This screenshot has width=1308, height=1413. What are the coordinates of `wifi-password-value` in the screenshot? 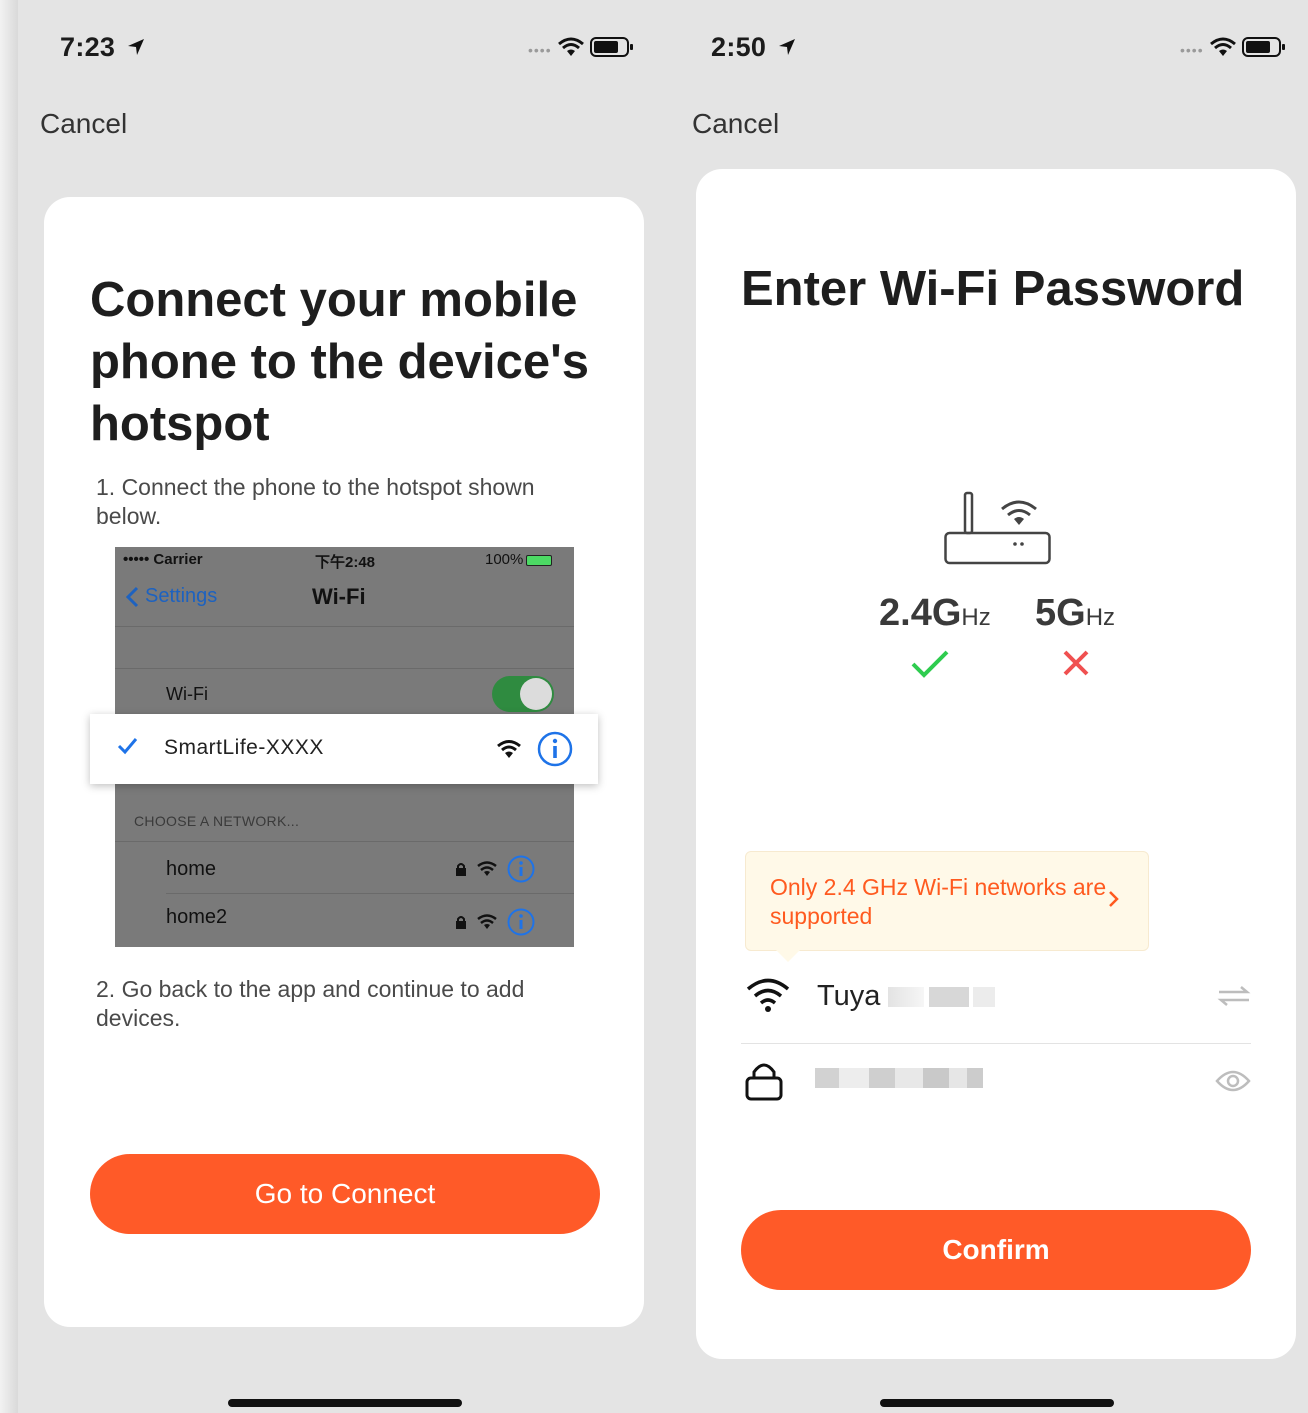 It's located at (899, 1077).